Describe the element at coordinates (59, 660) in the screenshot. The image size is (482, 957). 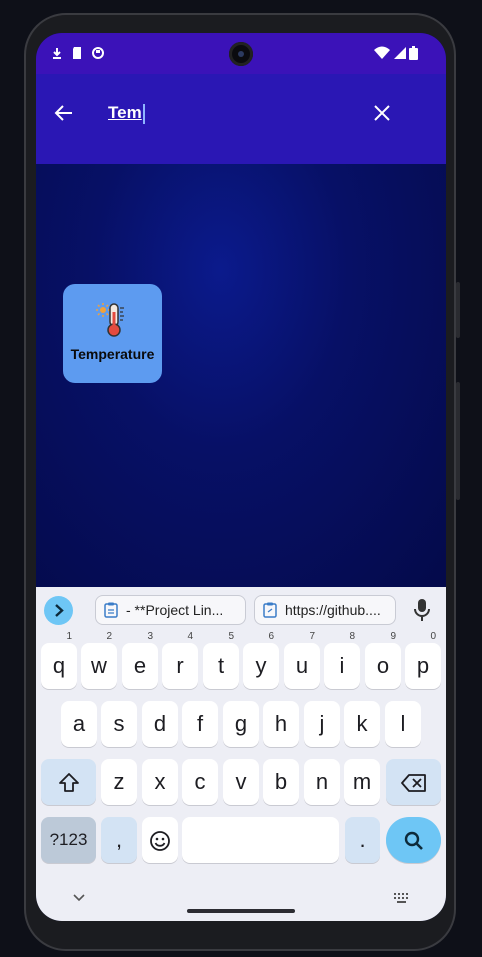
I see `key-q: q1` at that location.